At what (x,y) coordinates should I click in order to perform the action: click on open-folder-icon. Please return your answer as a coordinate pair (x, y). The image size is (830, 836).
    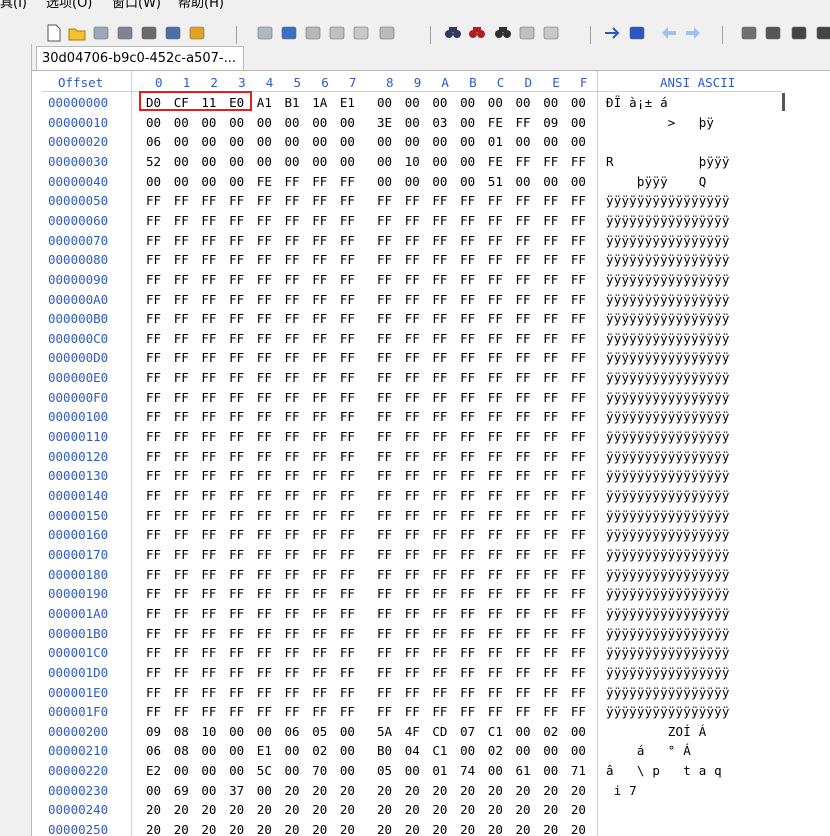
    Looking at the image, I should click on (77, 33).